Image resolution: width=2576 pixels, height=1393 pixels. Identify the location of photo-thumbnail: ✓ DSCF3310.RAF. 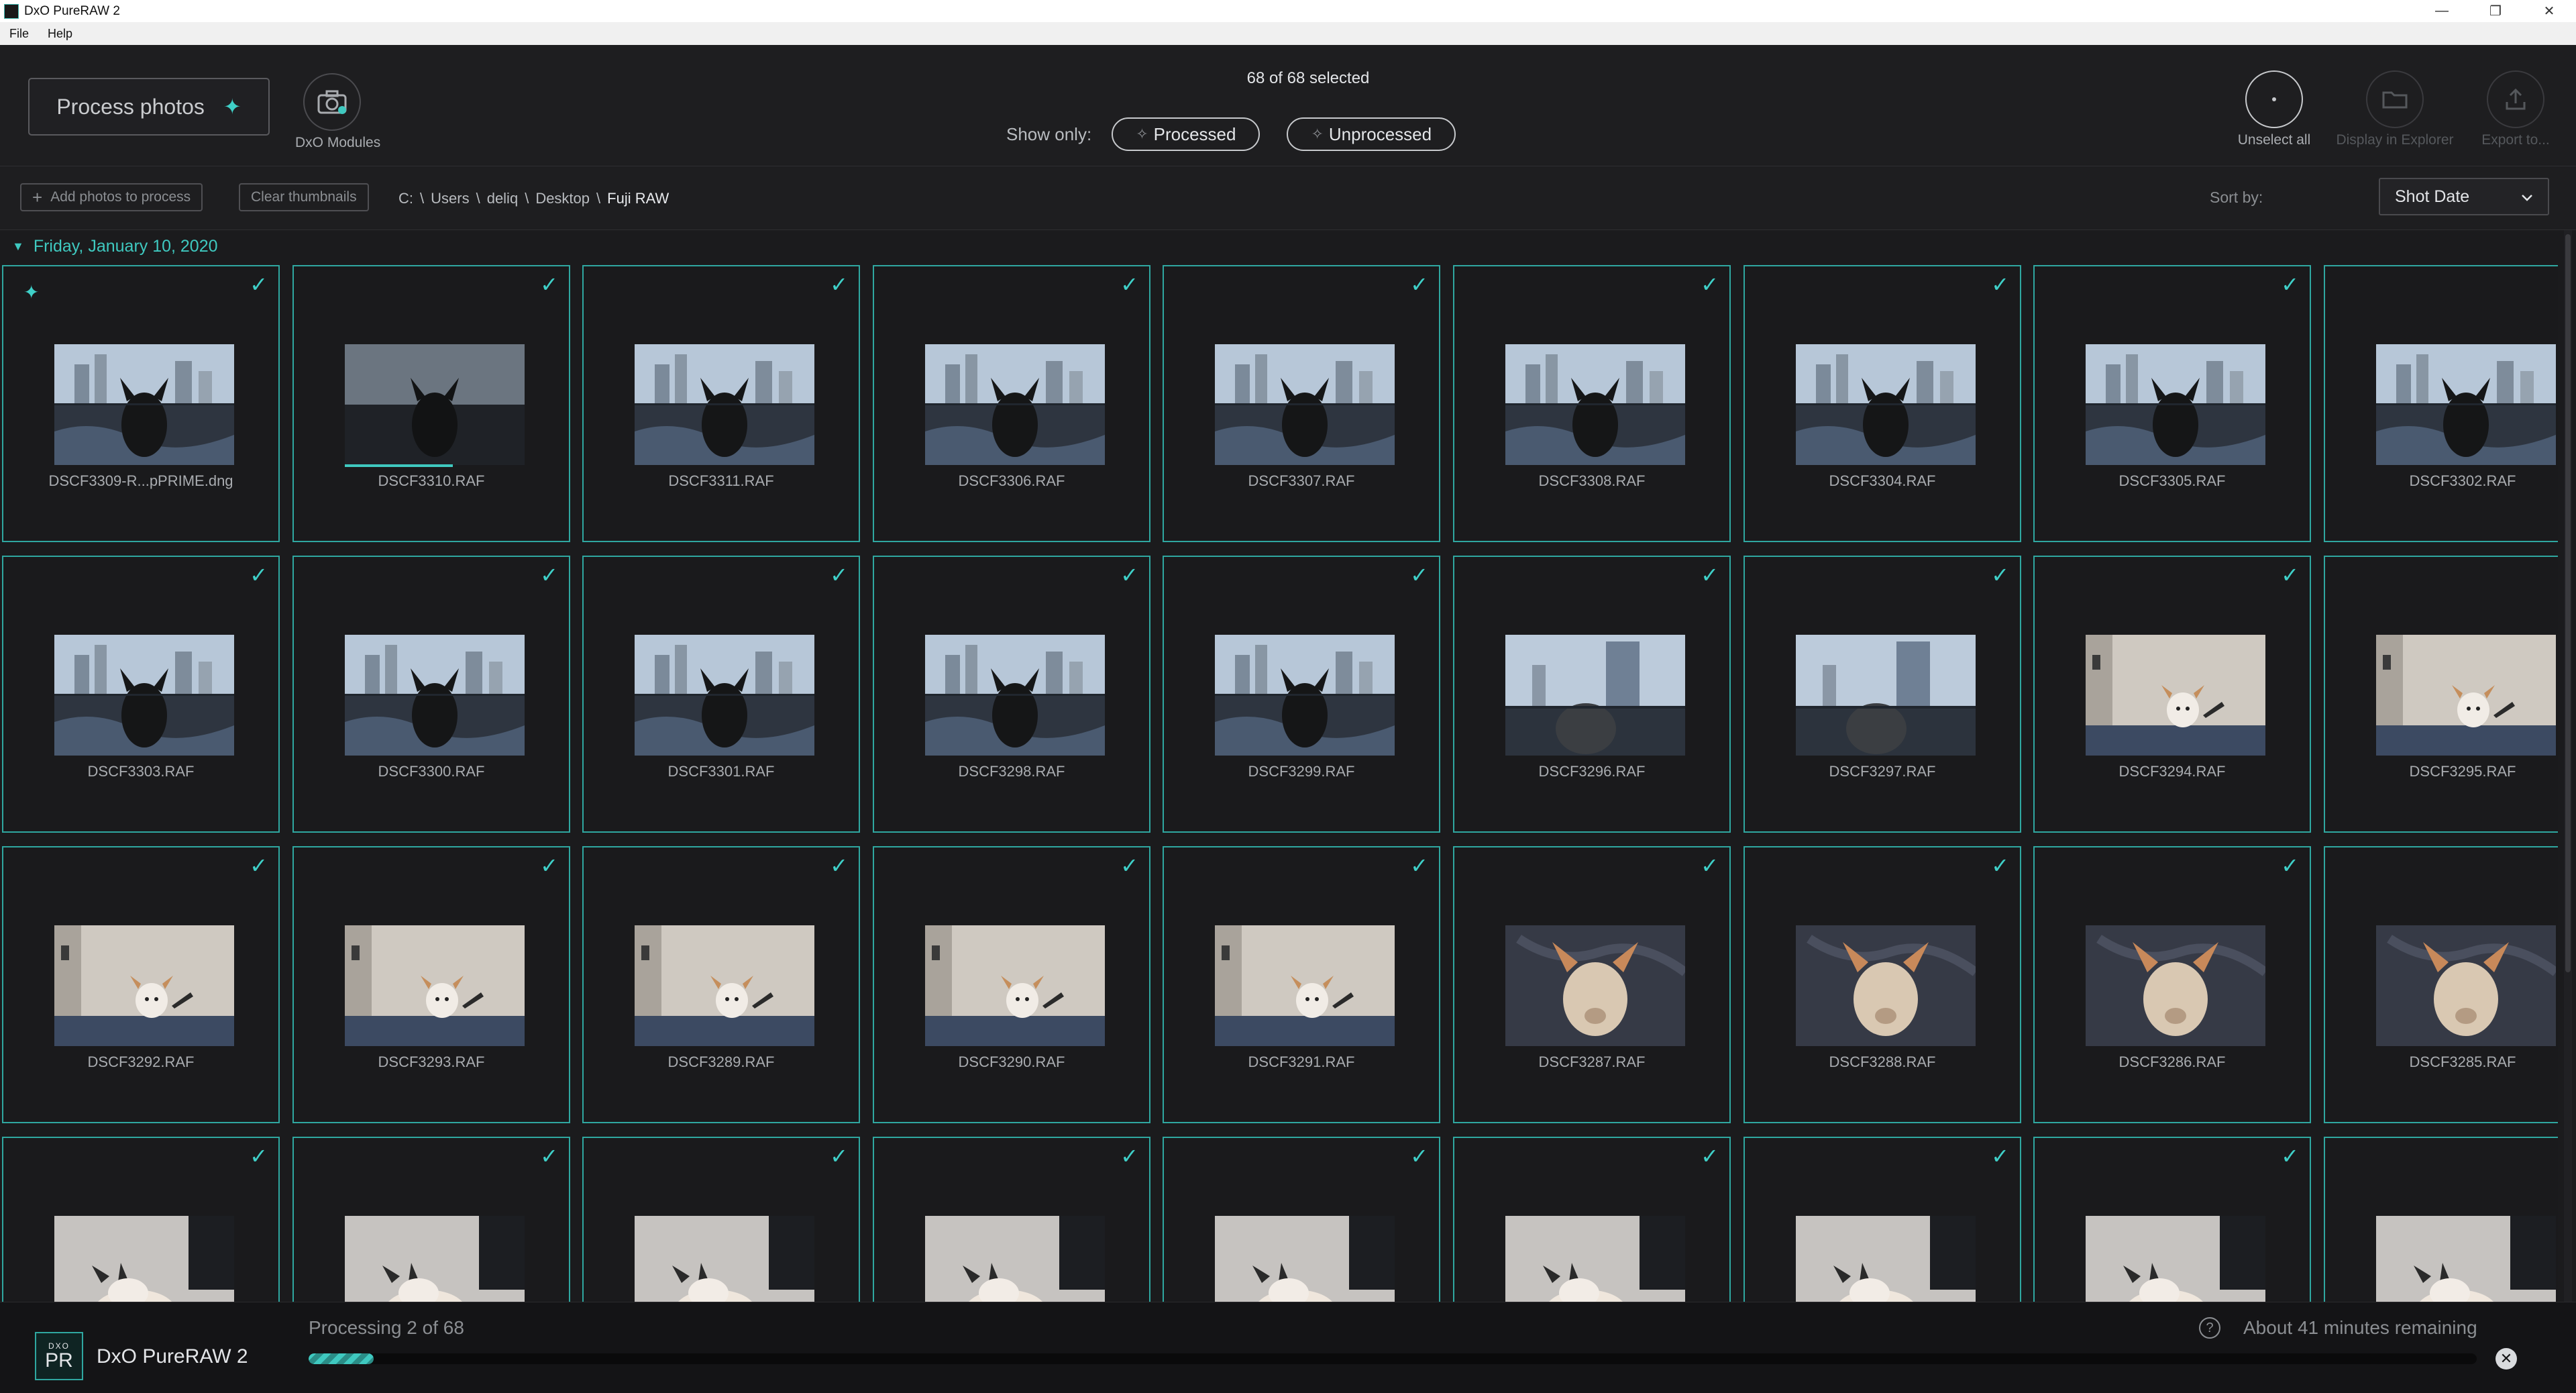
(431, 403).